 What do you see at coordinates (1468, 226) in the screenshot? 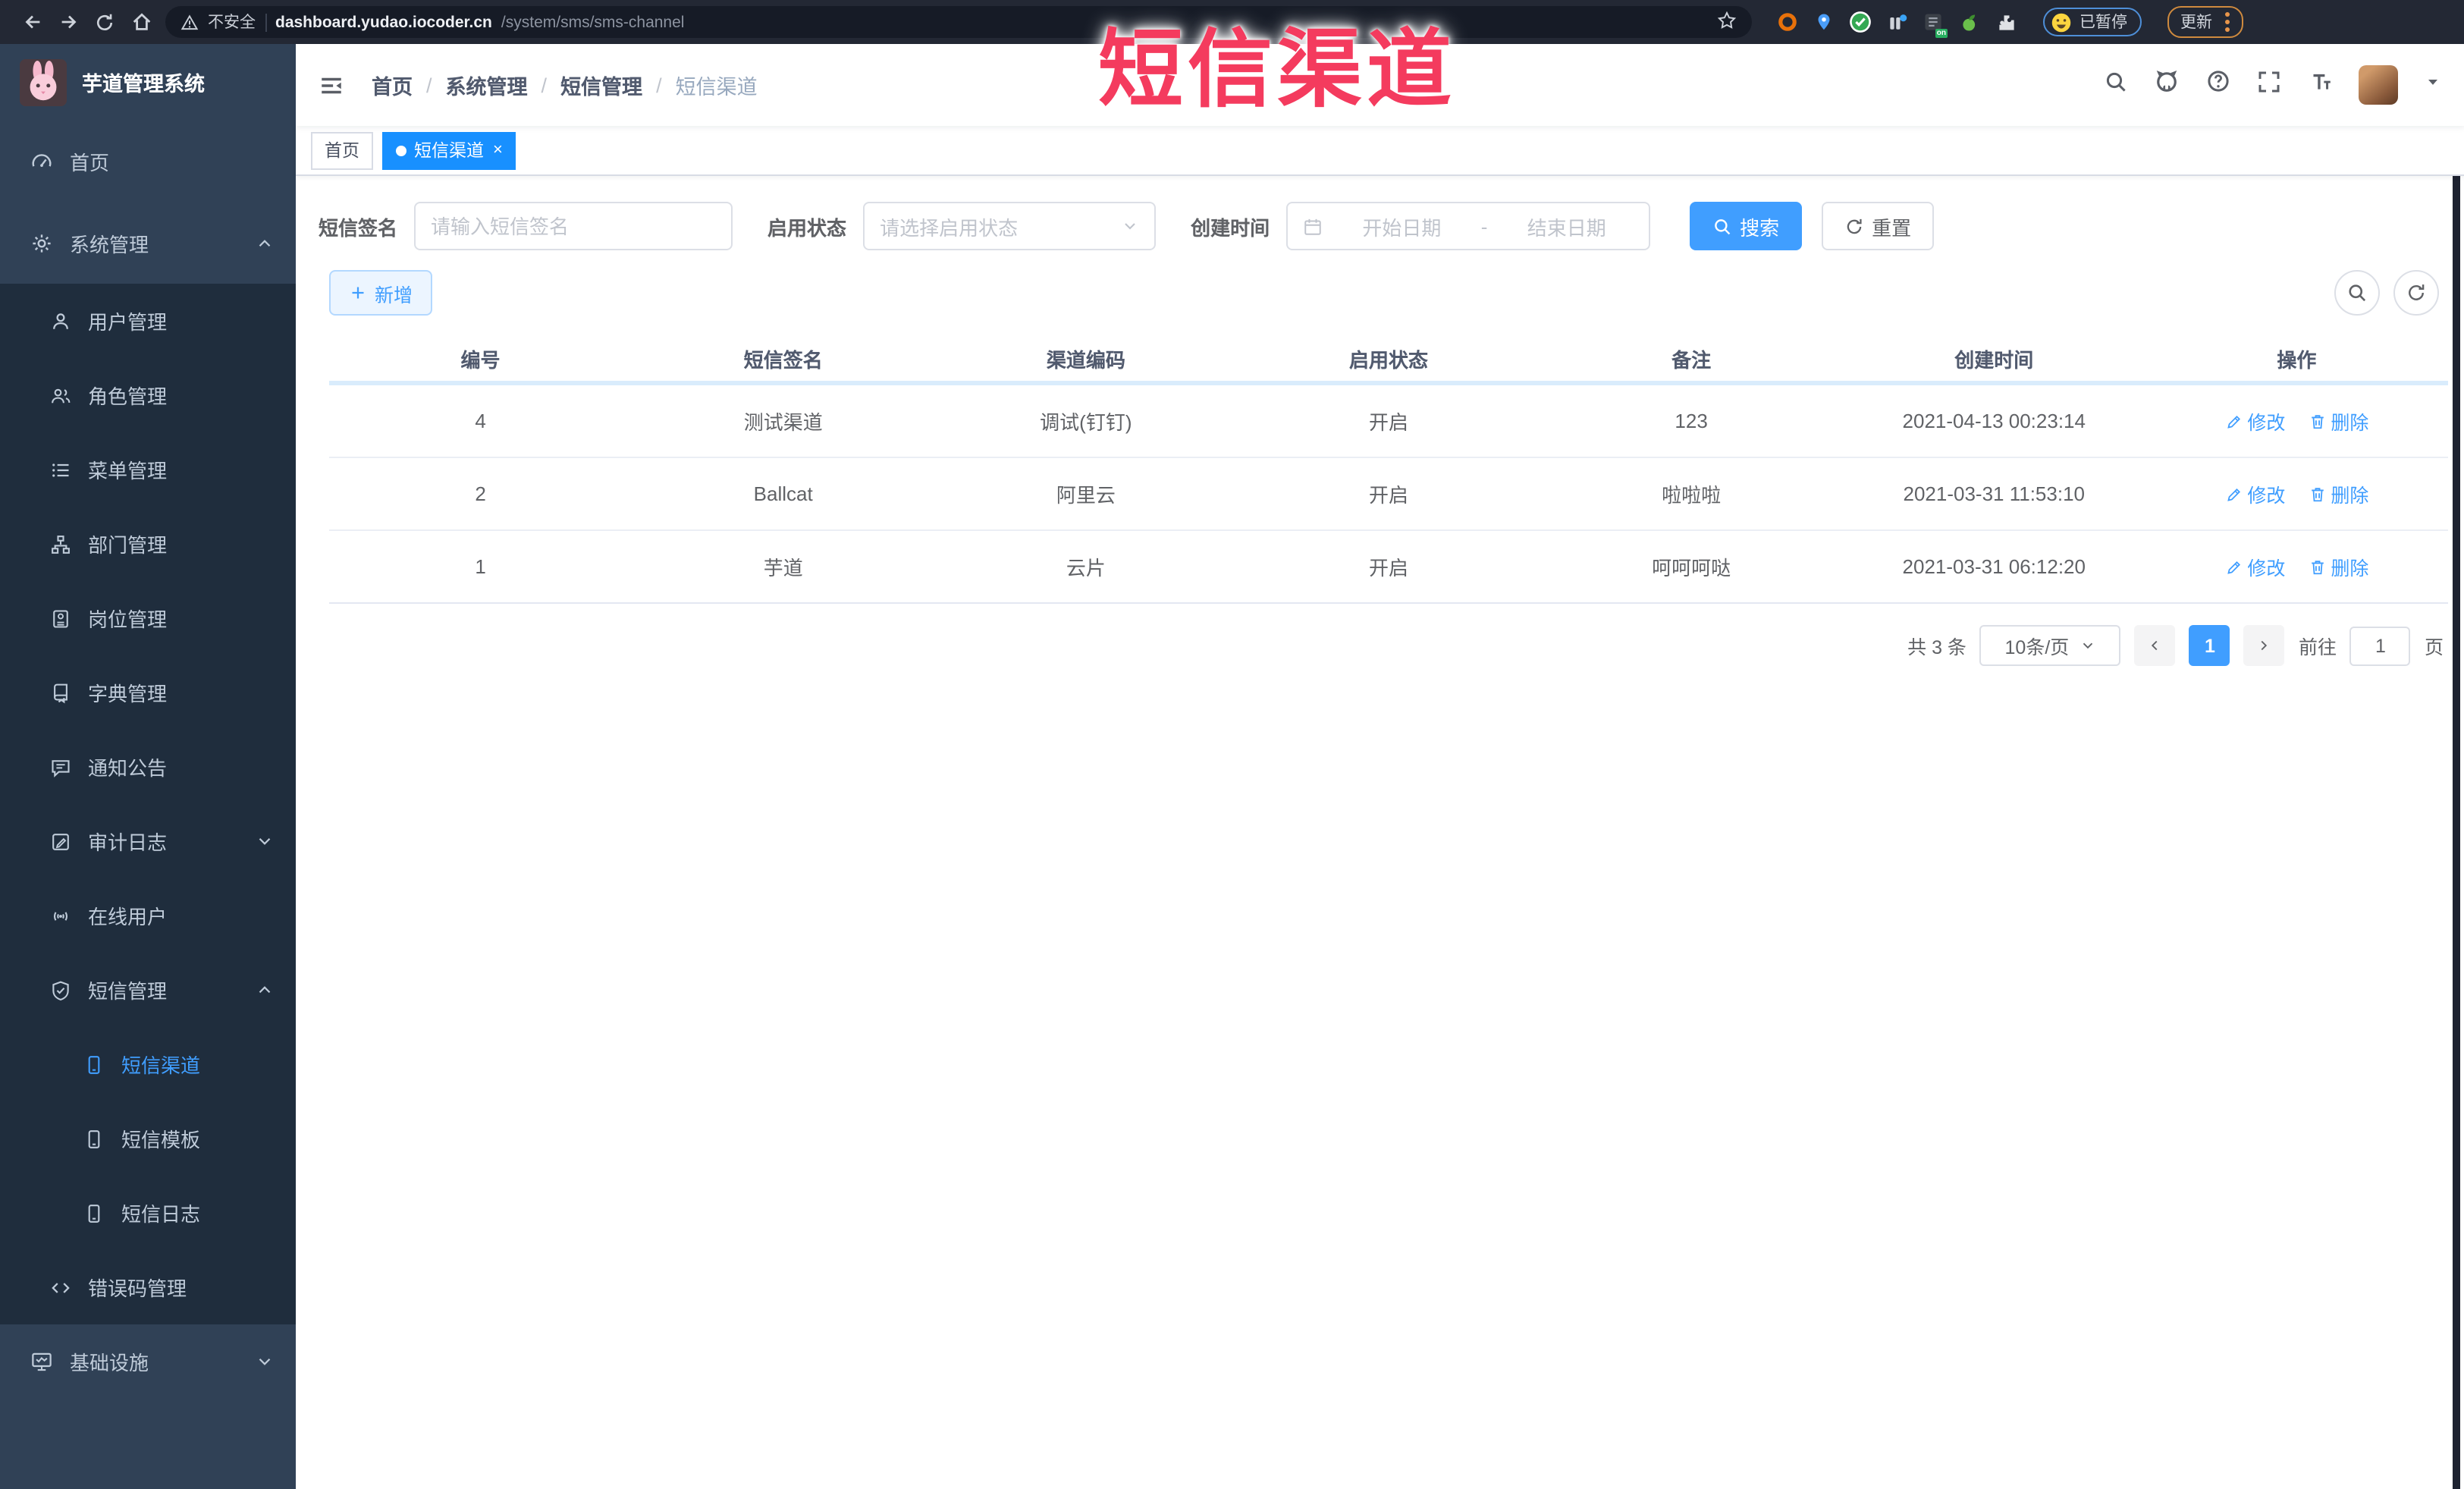
I see `date-range-picker: 开始日期 - 结束日期` at bounding box center [1468, 226].